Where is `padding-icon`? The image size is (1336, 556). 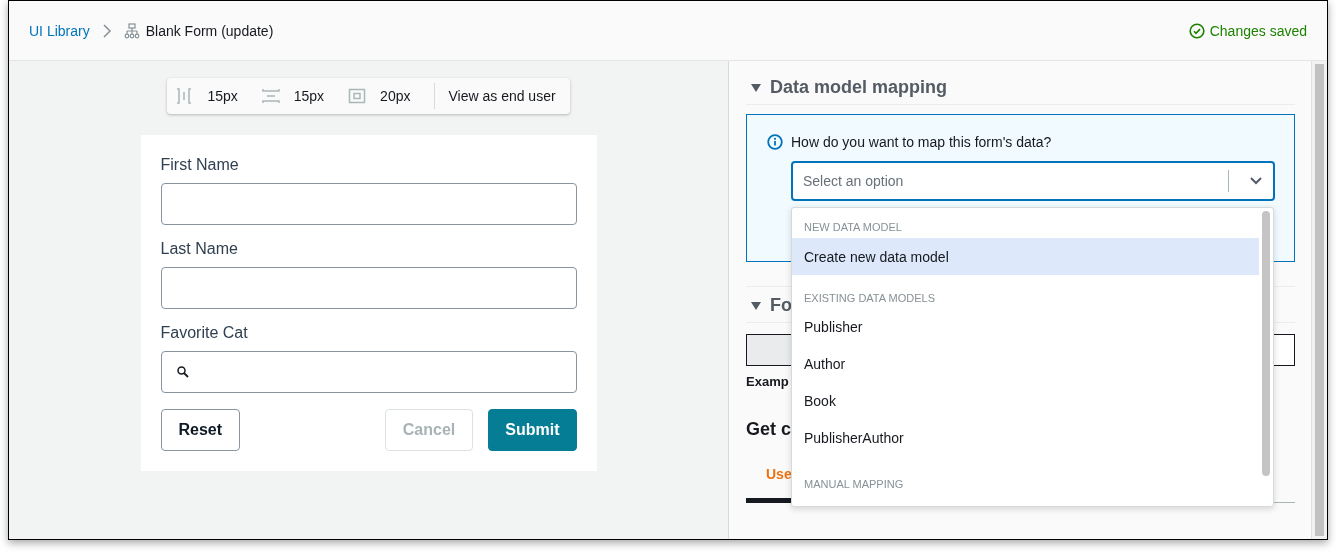 padding-icon is located at coordinates (357, 96).